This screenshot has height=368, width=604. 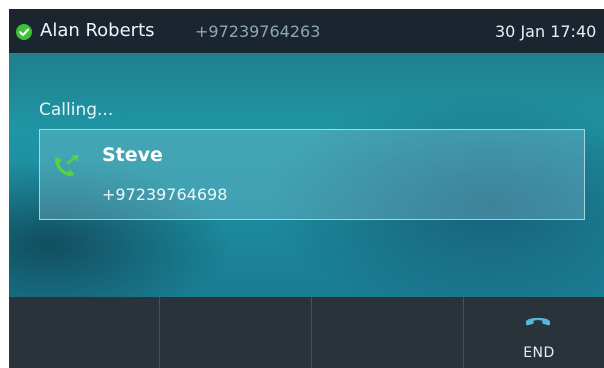 I want to click on contact-number: +97239764698, so click(x=165, y=194).